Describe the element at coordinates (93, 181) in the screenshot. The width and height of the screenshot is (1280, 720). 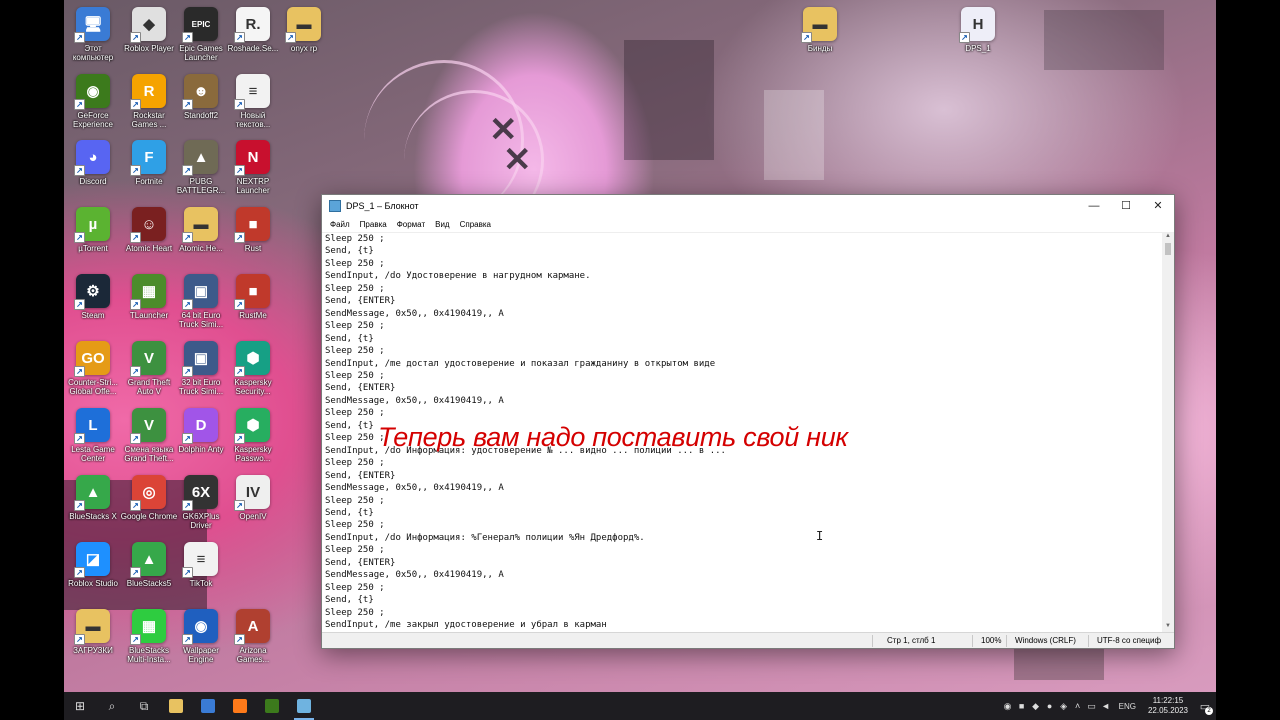
I see `desktop-icon-label: Discord` at that location.